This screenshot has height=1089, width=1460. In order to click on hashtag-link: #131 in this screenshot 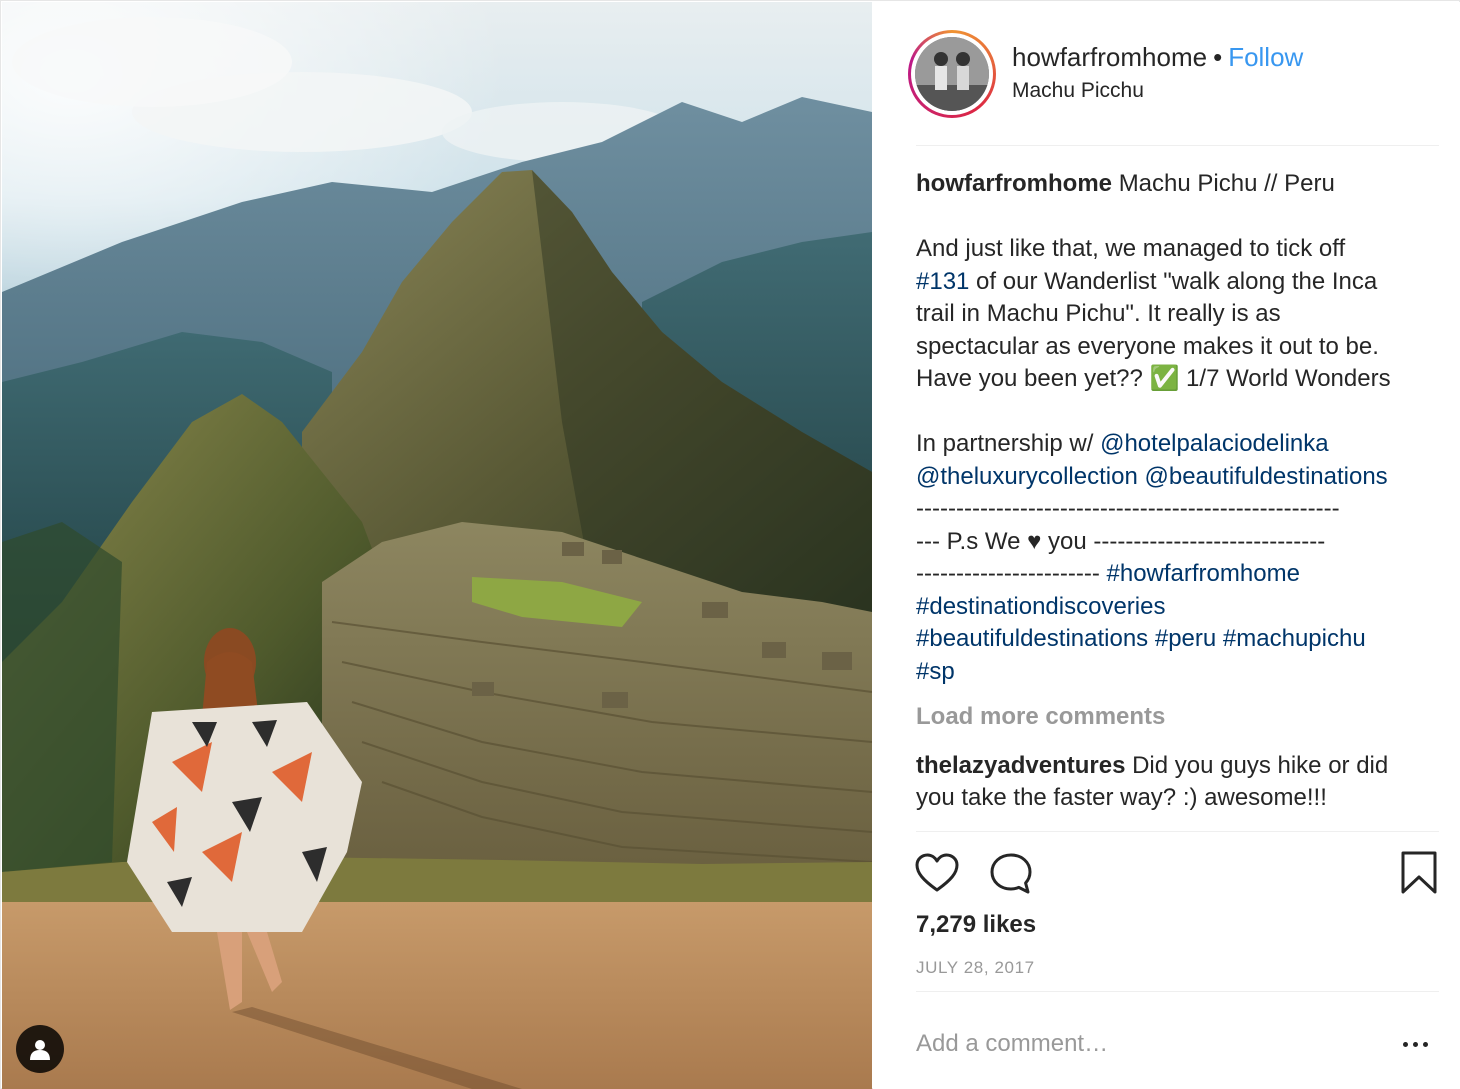, I will do `click(942, 281)`.